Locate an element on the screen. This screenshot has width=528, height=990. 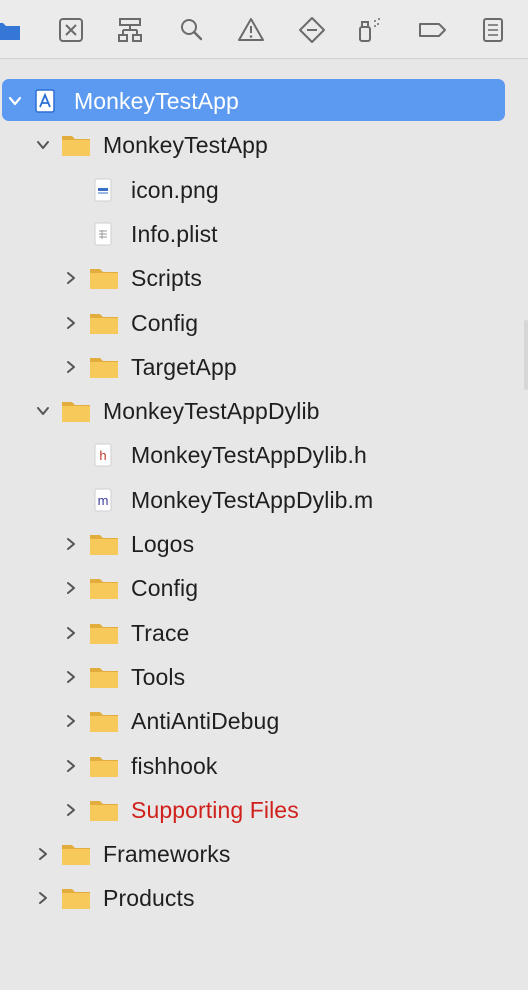
tree-item-monkeytestappdylib: MonkeyTestAppDylib is located at coordinates (264, 411).